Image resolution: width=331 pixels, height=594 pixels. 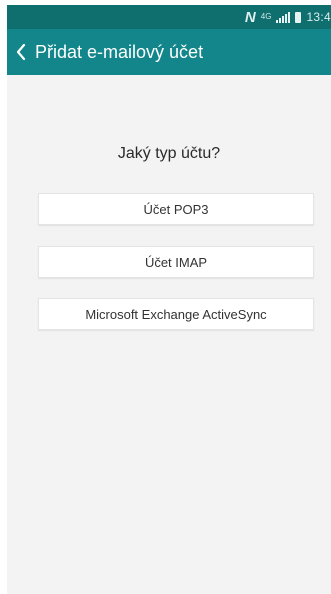 What do you see at coordinates (21, 52) in the screenshot?
I see `back-arrow-icon` at bounding box center [21, 52].